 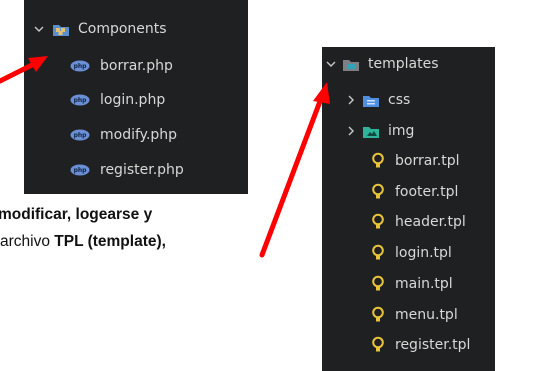 I want to click on red-arrow-to-components, so click(x=24, y=70).